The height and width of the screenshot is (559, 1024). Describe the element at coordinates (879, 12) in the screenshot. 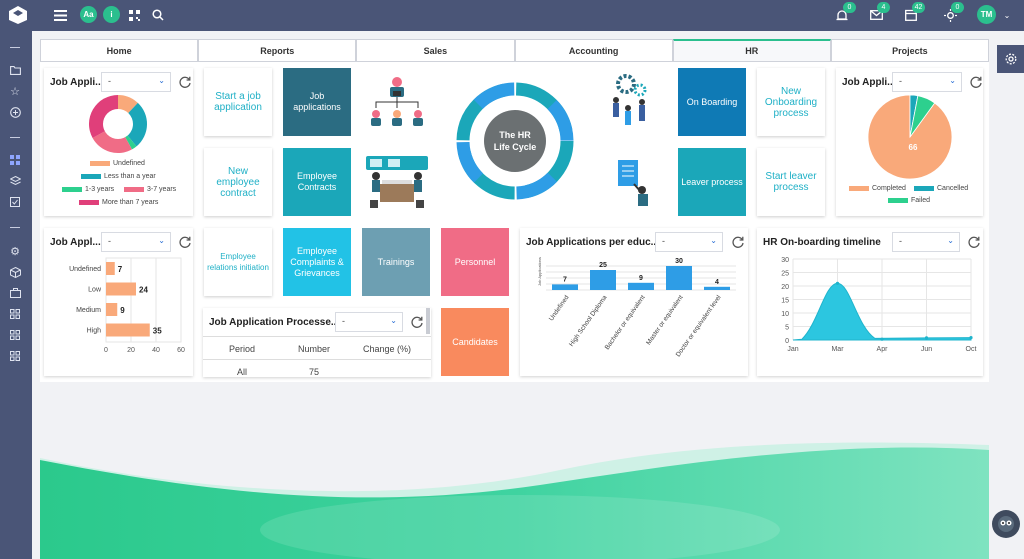

I see `messages-envelope-icon: 4` at that location.